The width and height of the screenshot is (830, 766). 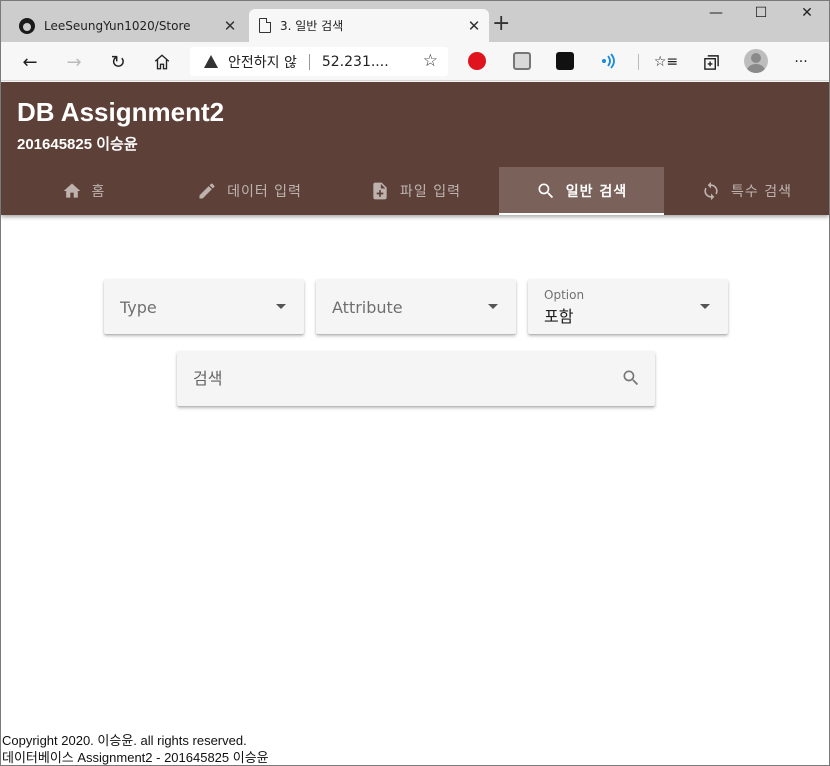 I want to click on home-icon, so click(x=71, y=190).